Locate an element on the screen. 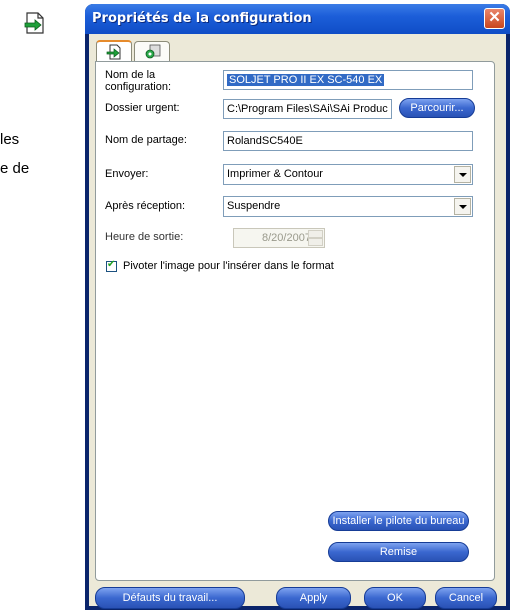  ok-button: OK is located at coordinates (395, 598).